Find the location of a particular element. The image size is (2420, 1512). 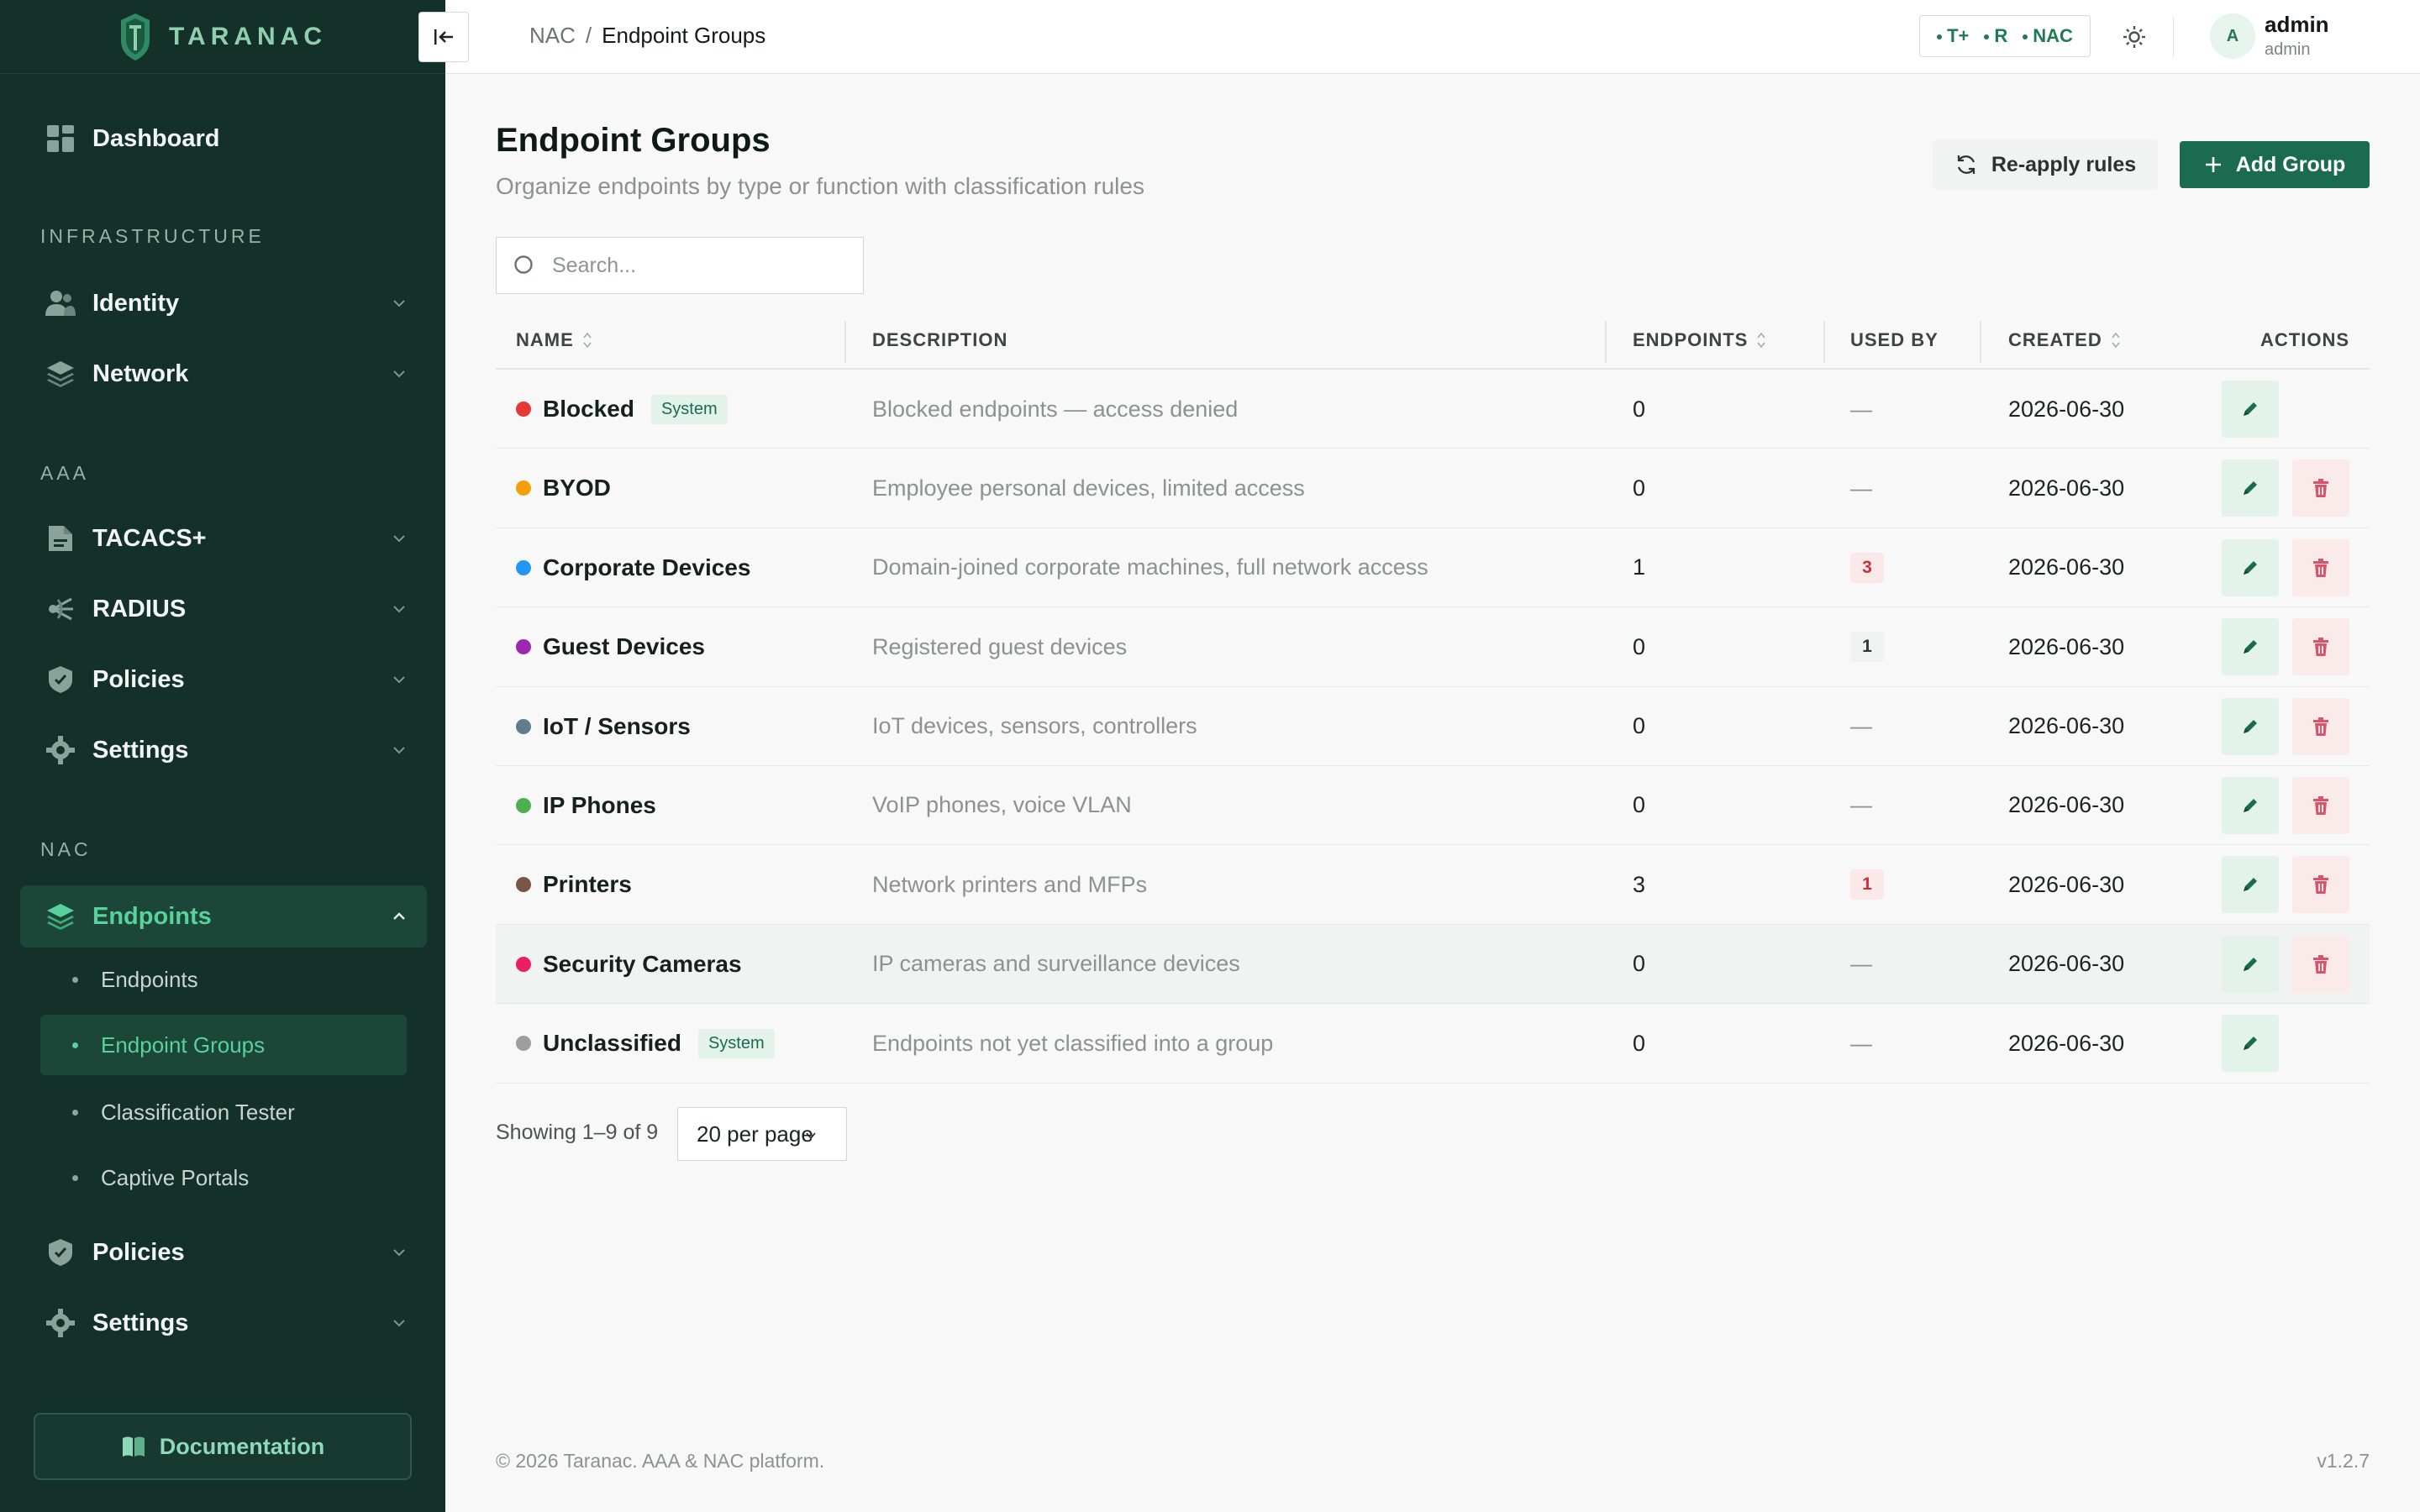

group-name-cell: Guest Devices is located at coordinates (611, 646).